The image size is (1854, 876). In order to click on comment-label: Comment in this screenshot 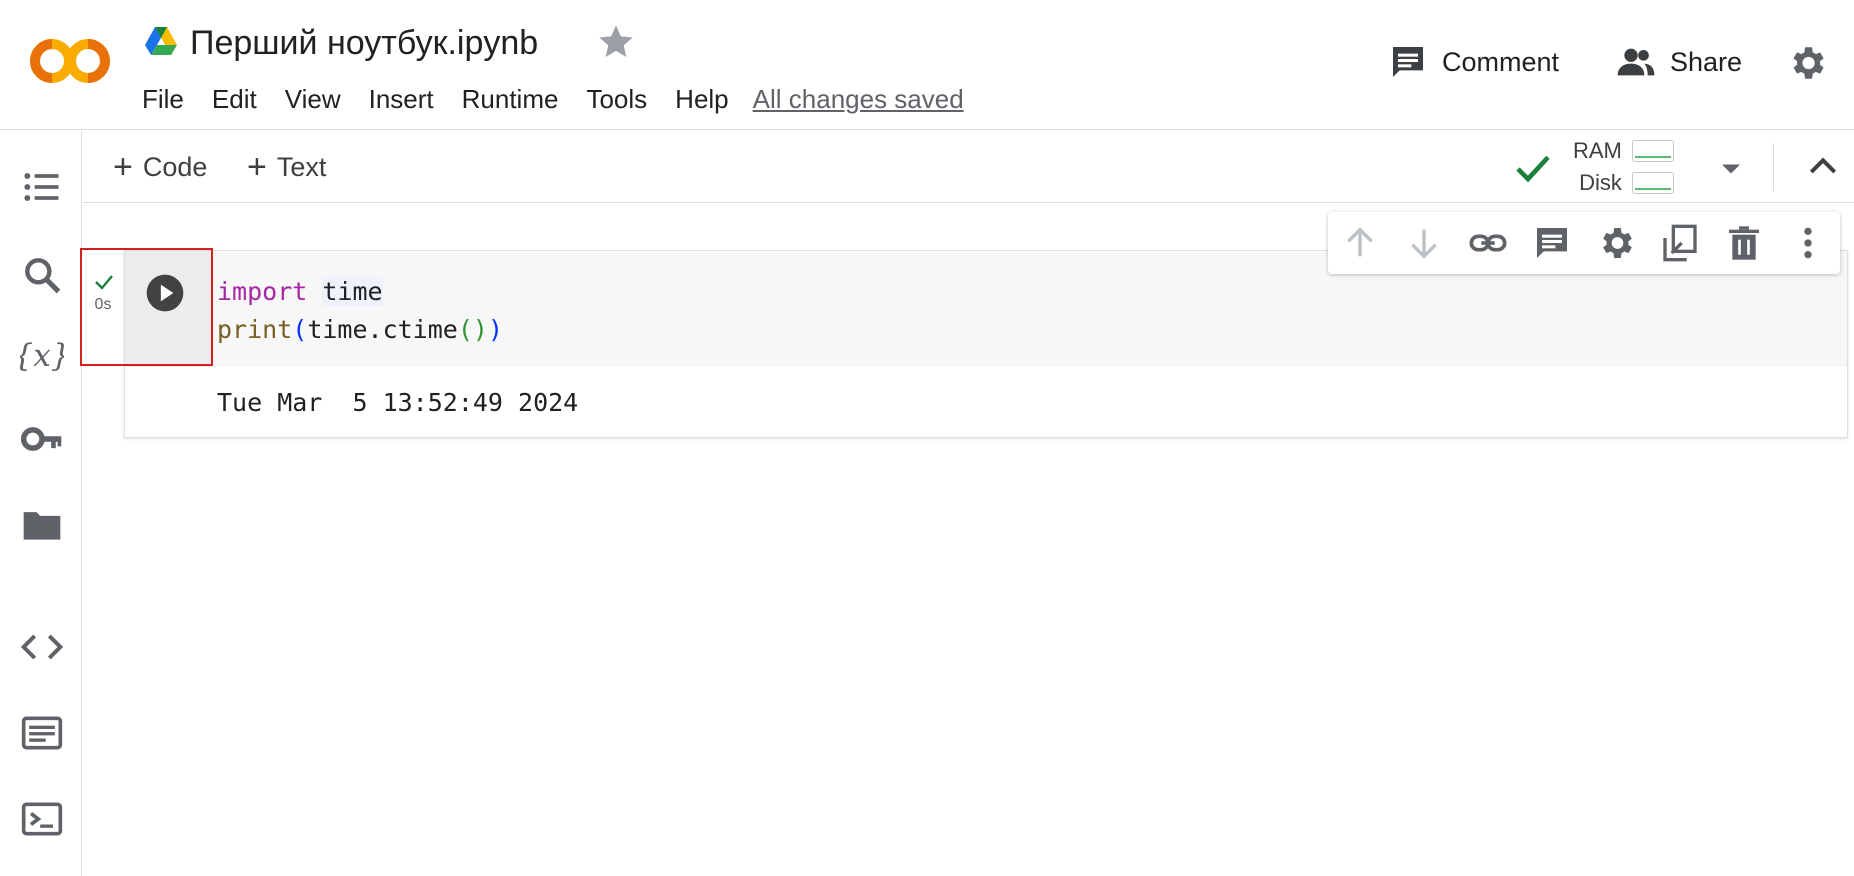, I will do `click(1501, 61)`.